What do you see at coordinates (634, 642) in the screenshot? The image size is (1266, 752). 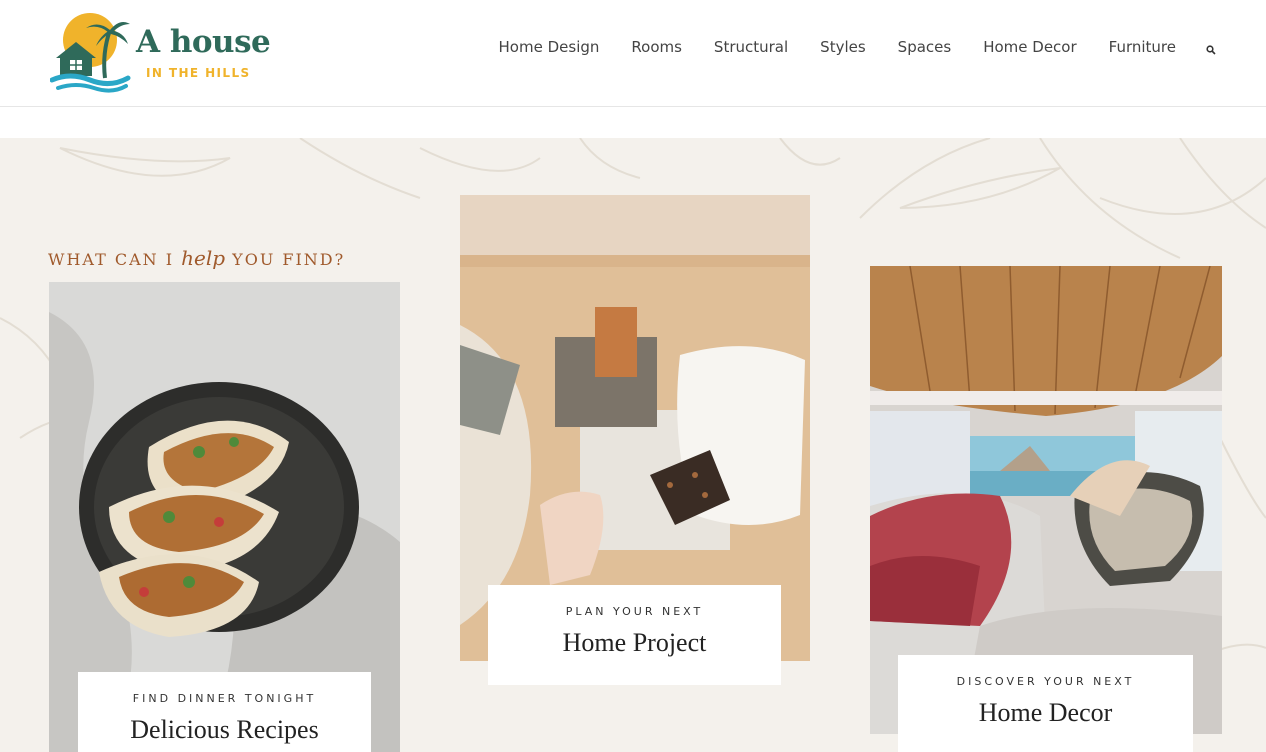 I see `card-title: Home Project` at bounding box center [634, 642].